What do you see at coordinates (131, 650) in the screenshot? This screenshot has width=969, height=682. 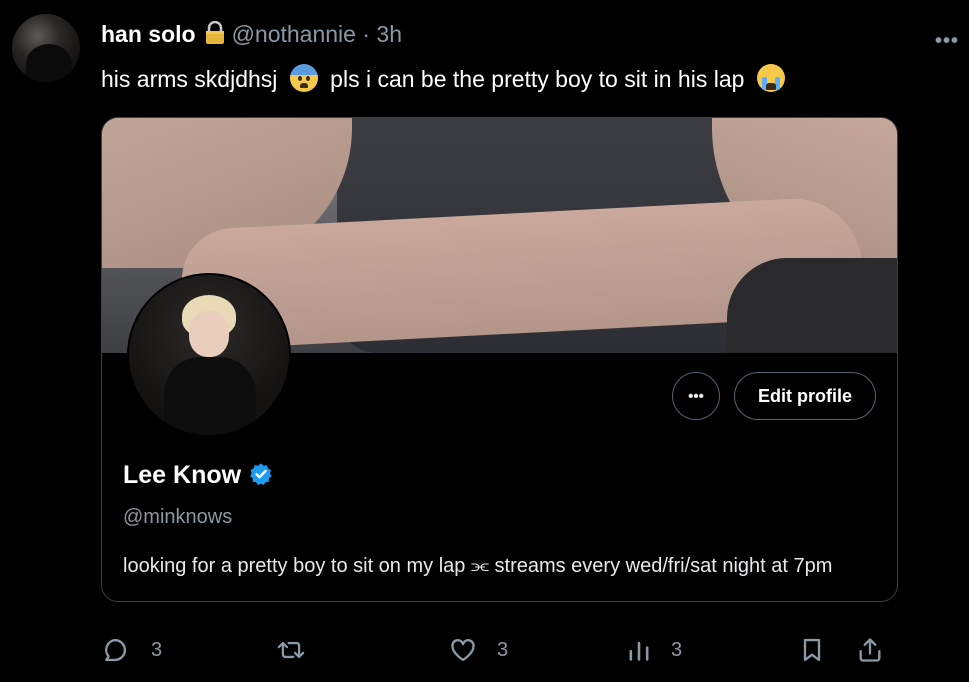 I see `reply-action: 3` at bounding box center [131, 650].